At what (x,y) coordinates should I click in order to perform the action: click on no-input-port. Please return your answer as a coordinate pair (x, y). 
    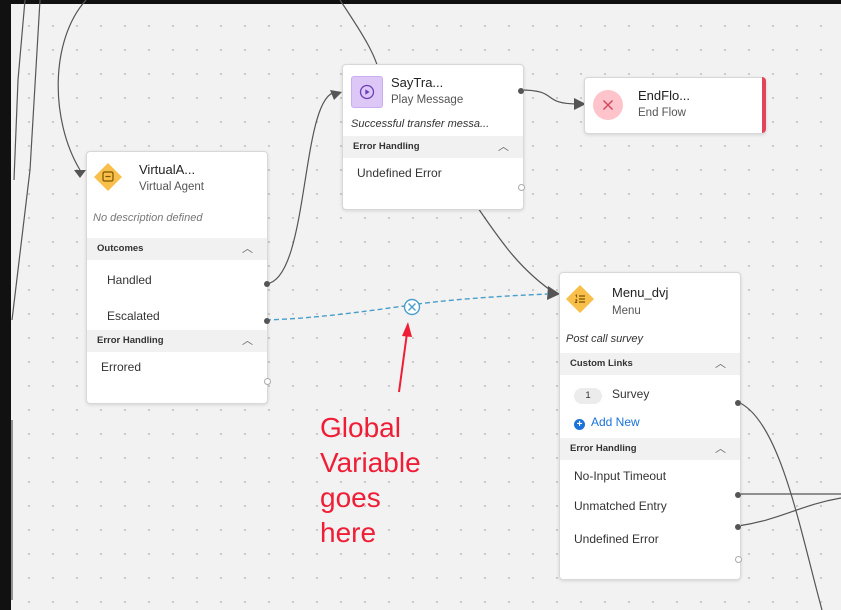
    Looking at the image, I should click on (738, 495).